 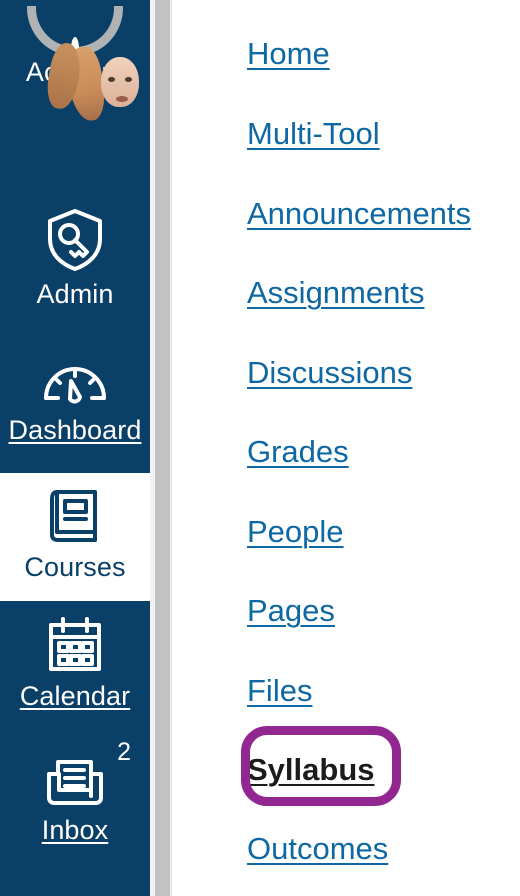 I want to click on nav-item-inbox: 2 Inbox, so click(x=75, y=793).